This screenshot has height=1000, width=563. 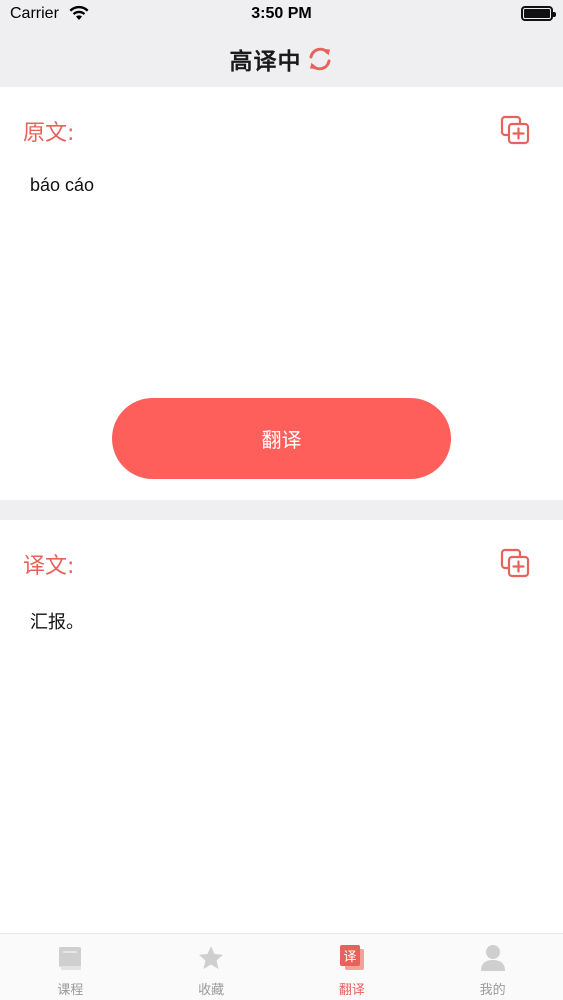 What do you see at coordinates (49, 133) in the screenshot?
I see `source-label: 原文:` at bounding box center [49, 133].